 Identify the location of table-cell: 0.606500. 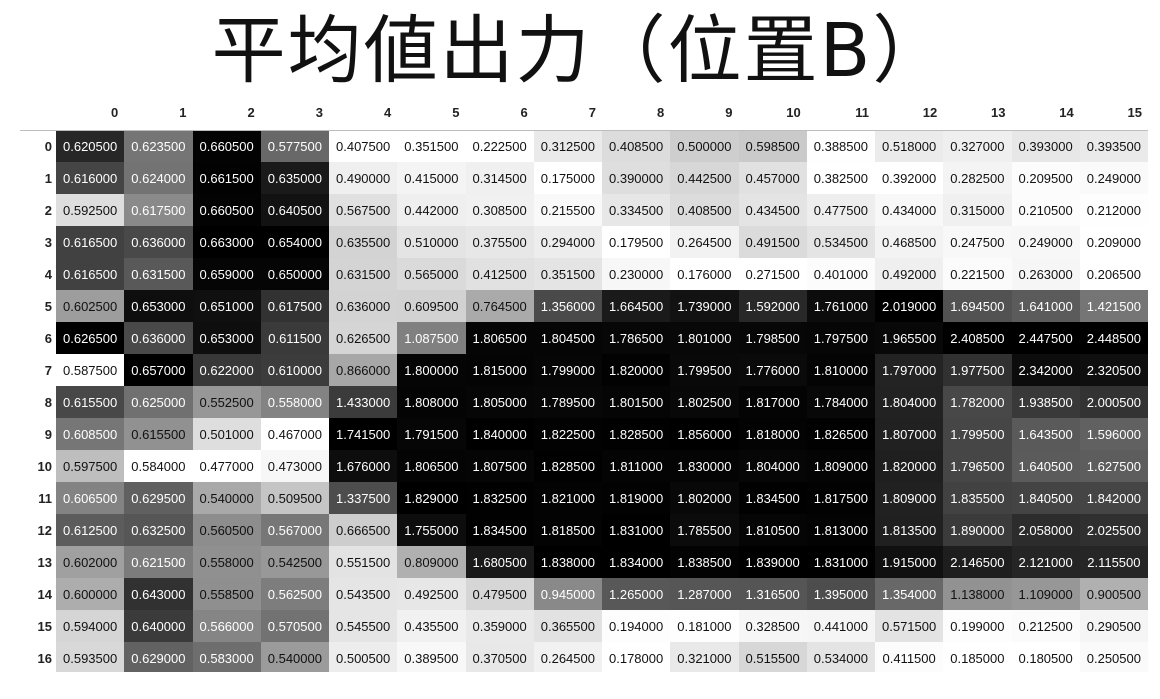
(90, 498).